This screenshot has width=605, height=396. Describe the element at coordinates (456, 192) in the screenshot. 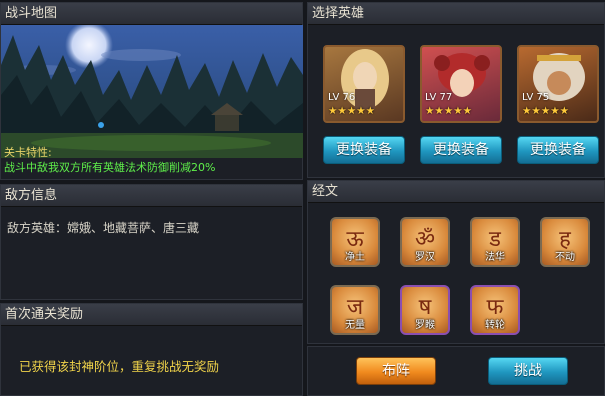

I see `sutra-title: 经文` at that location.